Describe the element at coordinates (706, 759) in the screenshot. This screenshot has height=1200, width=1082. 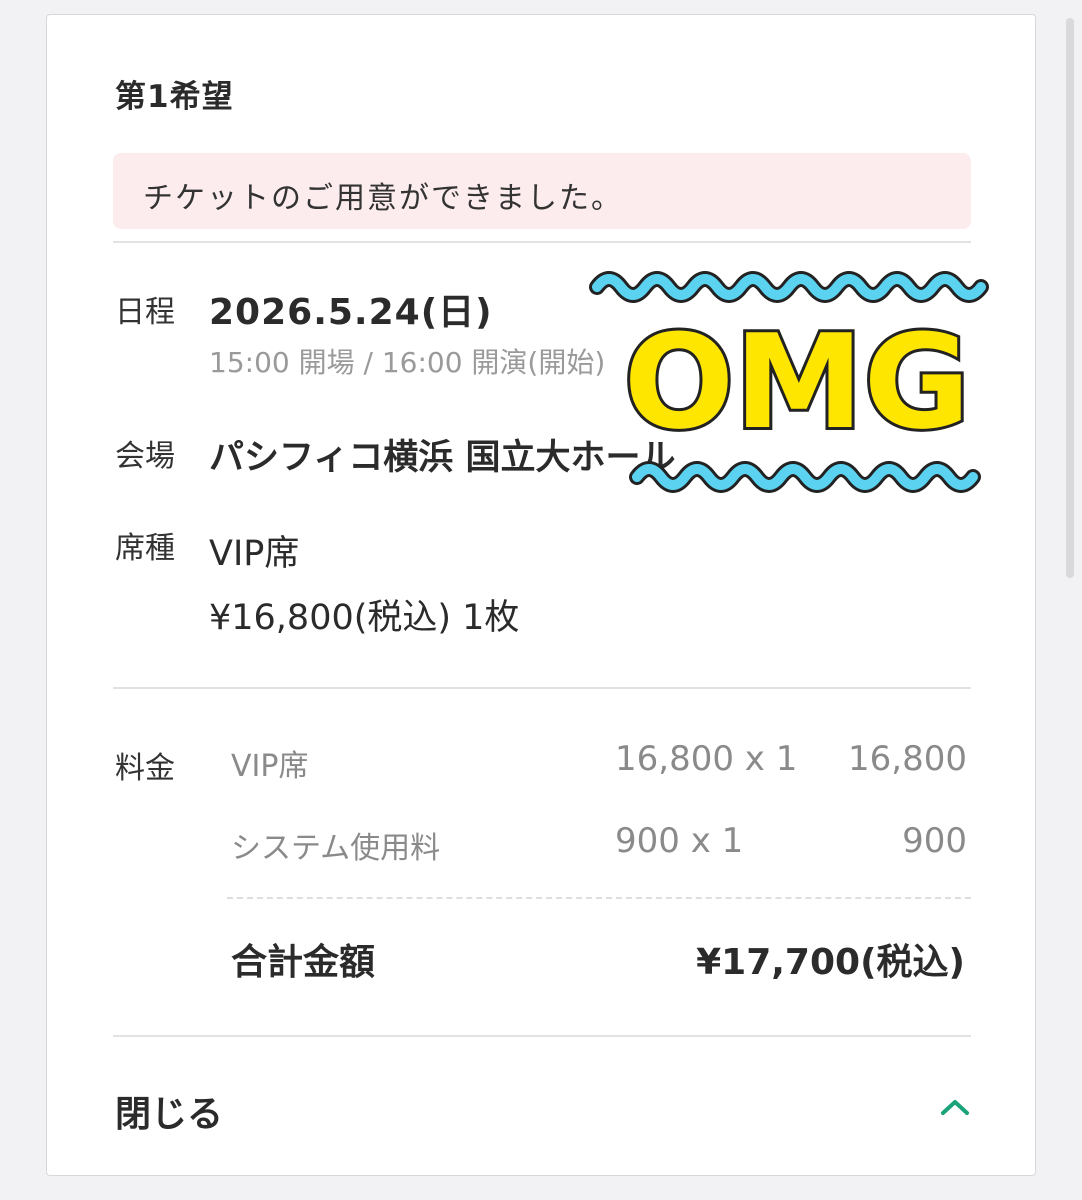
I see `fee-item-qty: 16,800 x 1` at that location.